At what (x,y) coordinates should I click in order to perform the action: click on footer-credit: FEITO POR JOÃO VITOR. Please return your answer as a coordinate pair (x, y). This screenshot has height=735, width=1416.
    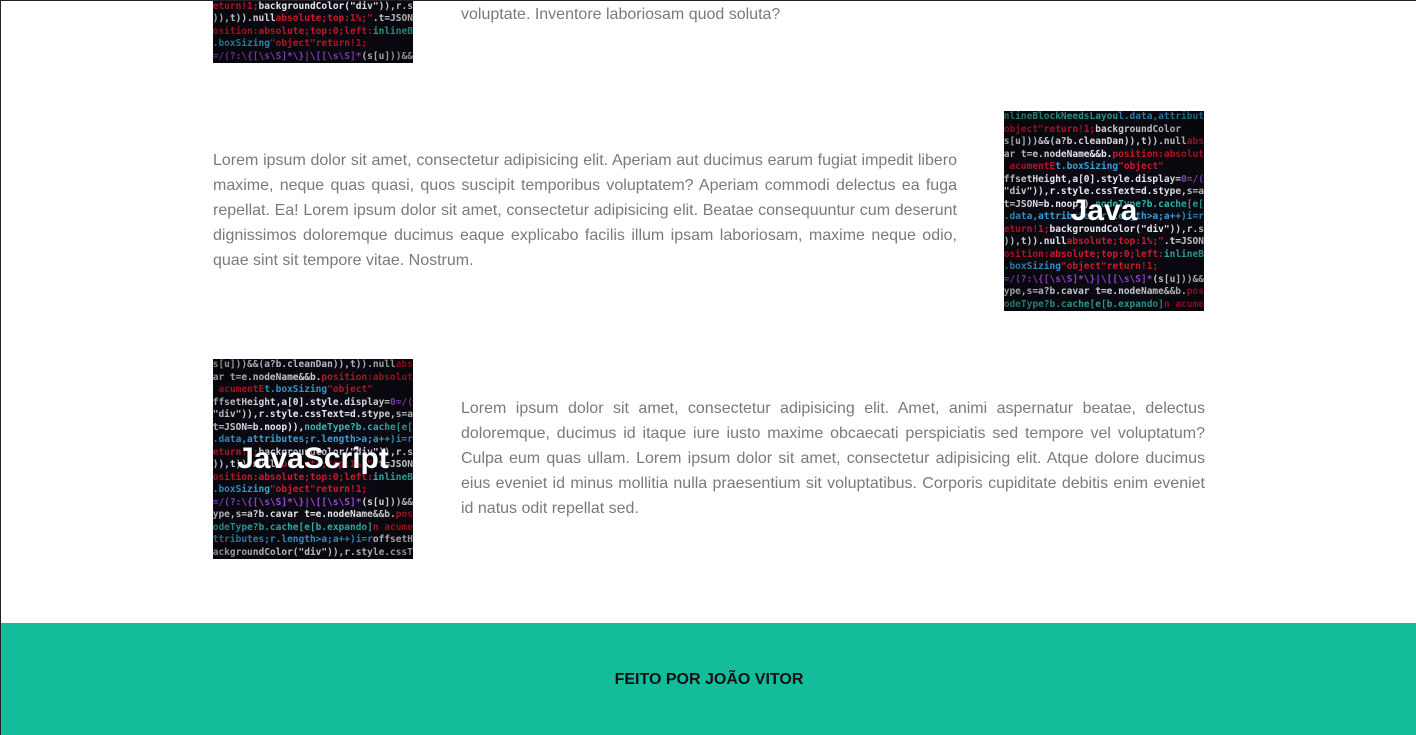
    Looking at the image, I should click on (709, 679).